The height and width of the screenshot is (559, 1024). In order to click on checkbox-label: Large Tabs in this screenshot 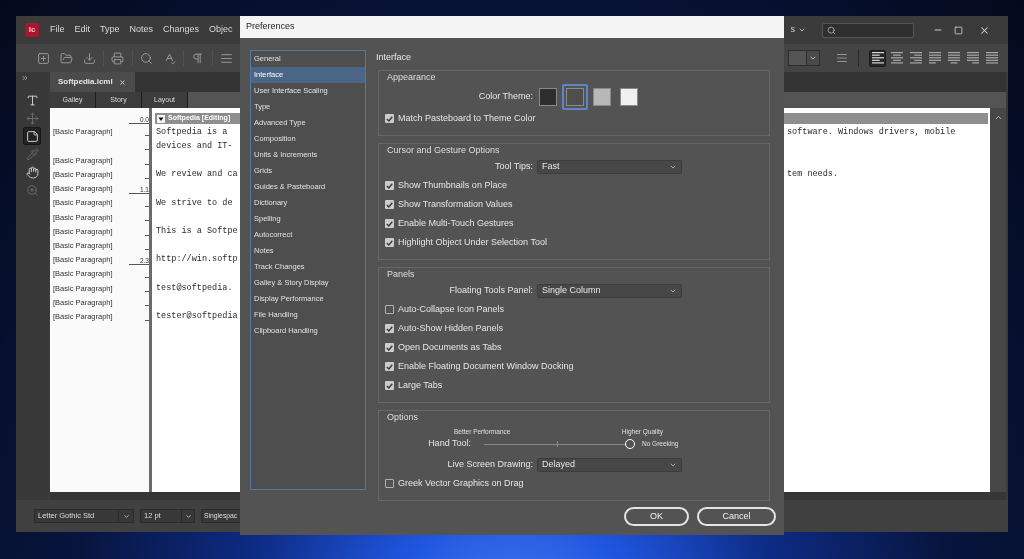, I will do `click(420, 385)`.